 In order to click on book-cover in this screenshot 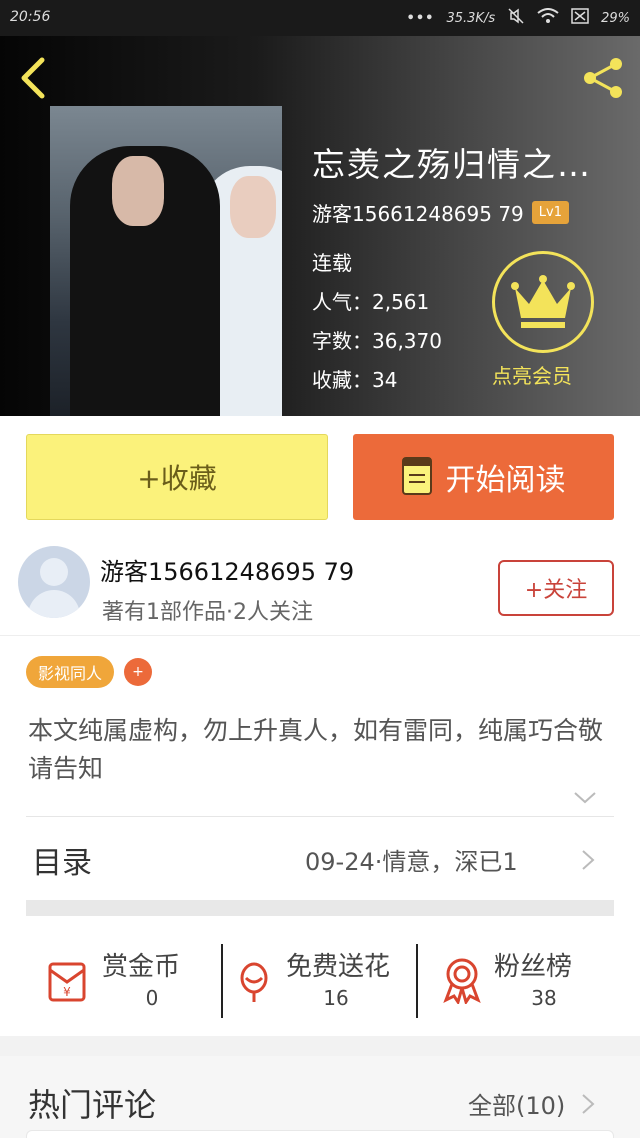, I will do `click(166, 261)`.